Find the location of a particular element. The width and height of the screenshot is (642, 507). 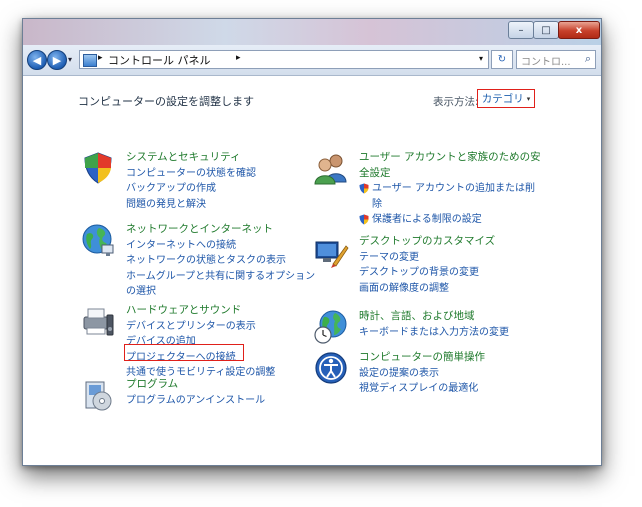

category-title-ease-of-access: コンピューターの簡単操作 is located at coordinates (451, 358).